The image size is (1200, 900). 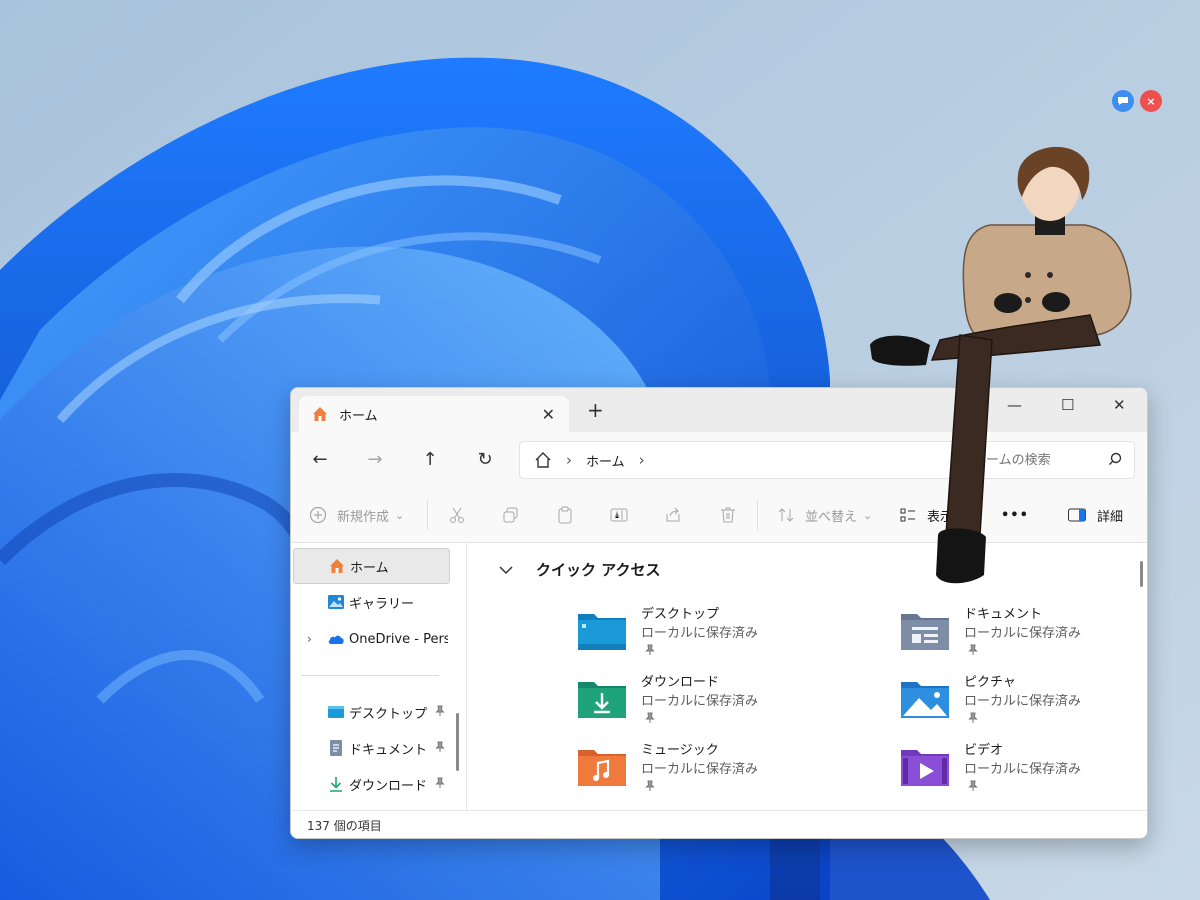 I want to click on mascot-controls: ×, so click(x=1137, y=101).